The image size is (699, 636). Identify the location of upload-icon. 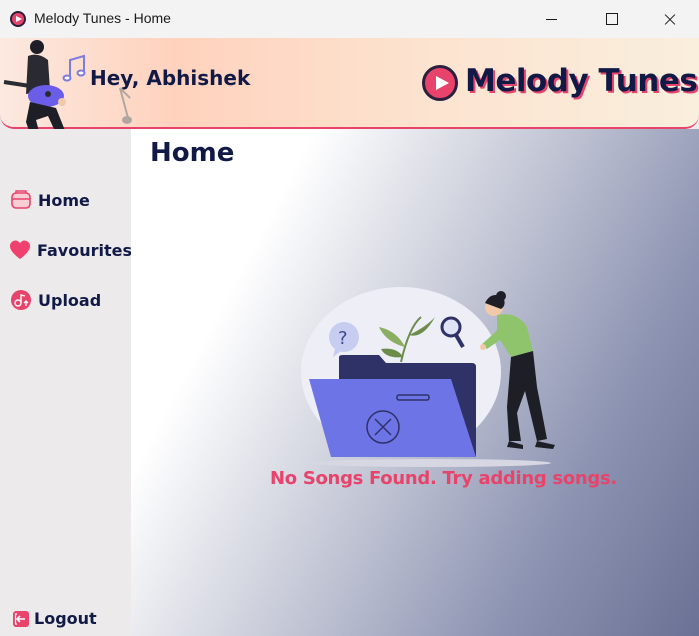
(21, 300).